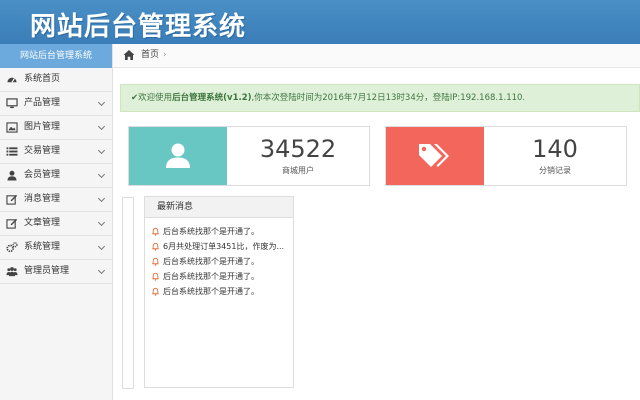  What do you see at coordinates (138, 27) in the screenshot?
I see `app-title: 网站后台管理系统` at bounding box center [138, 27].